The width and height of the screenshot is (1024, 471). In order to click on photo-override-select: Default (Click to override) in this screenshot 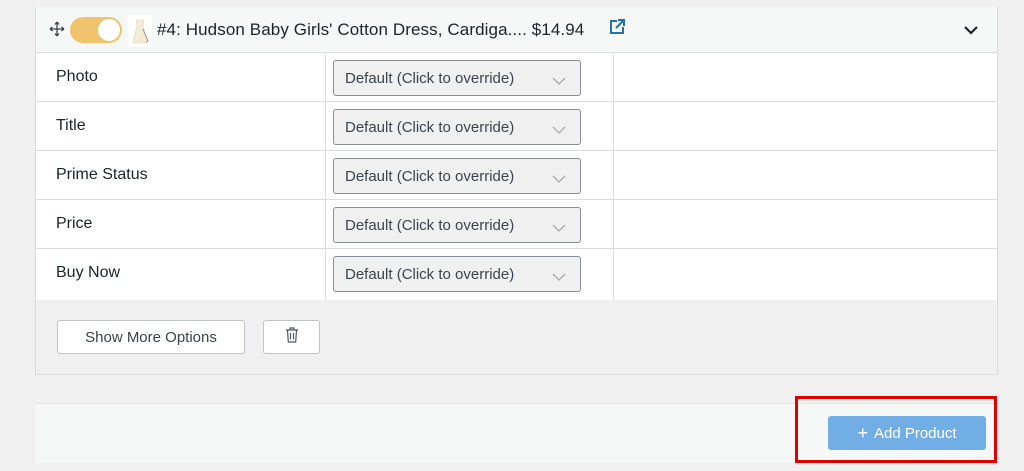, I will do `click(457, 78)`.